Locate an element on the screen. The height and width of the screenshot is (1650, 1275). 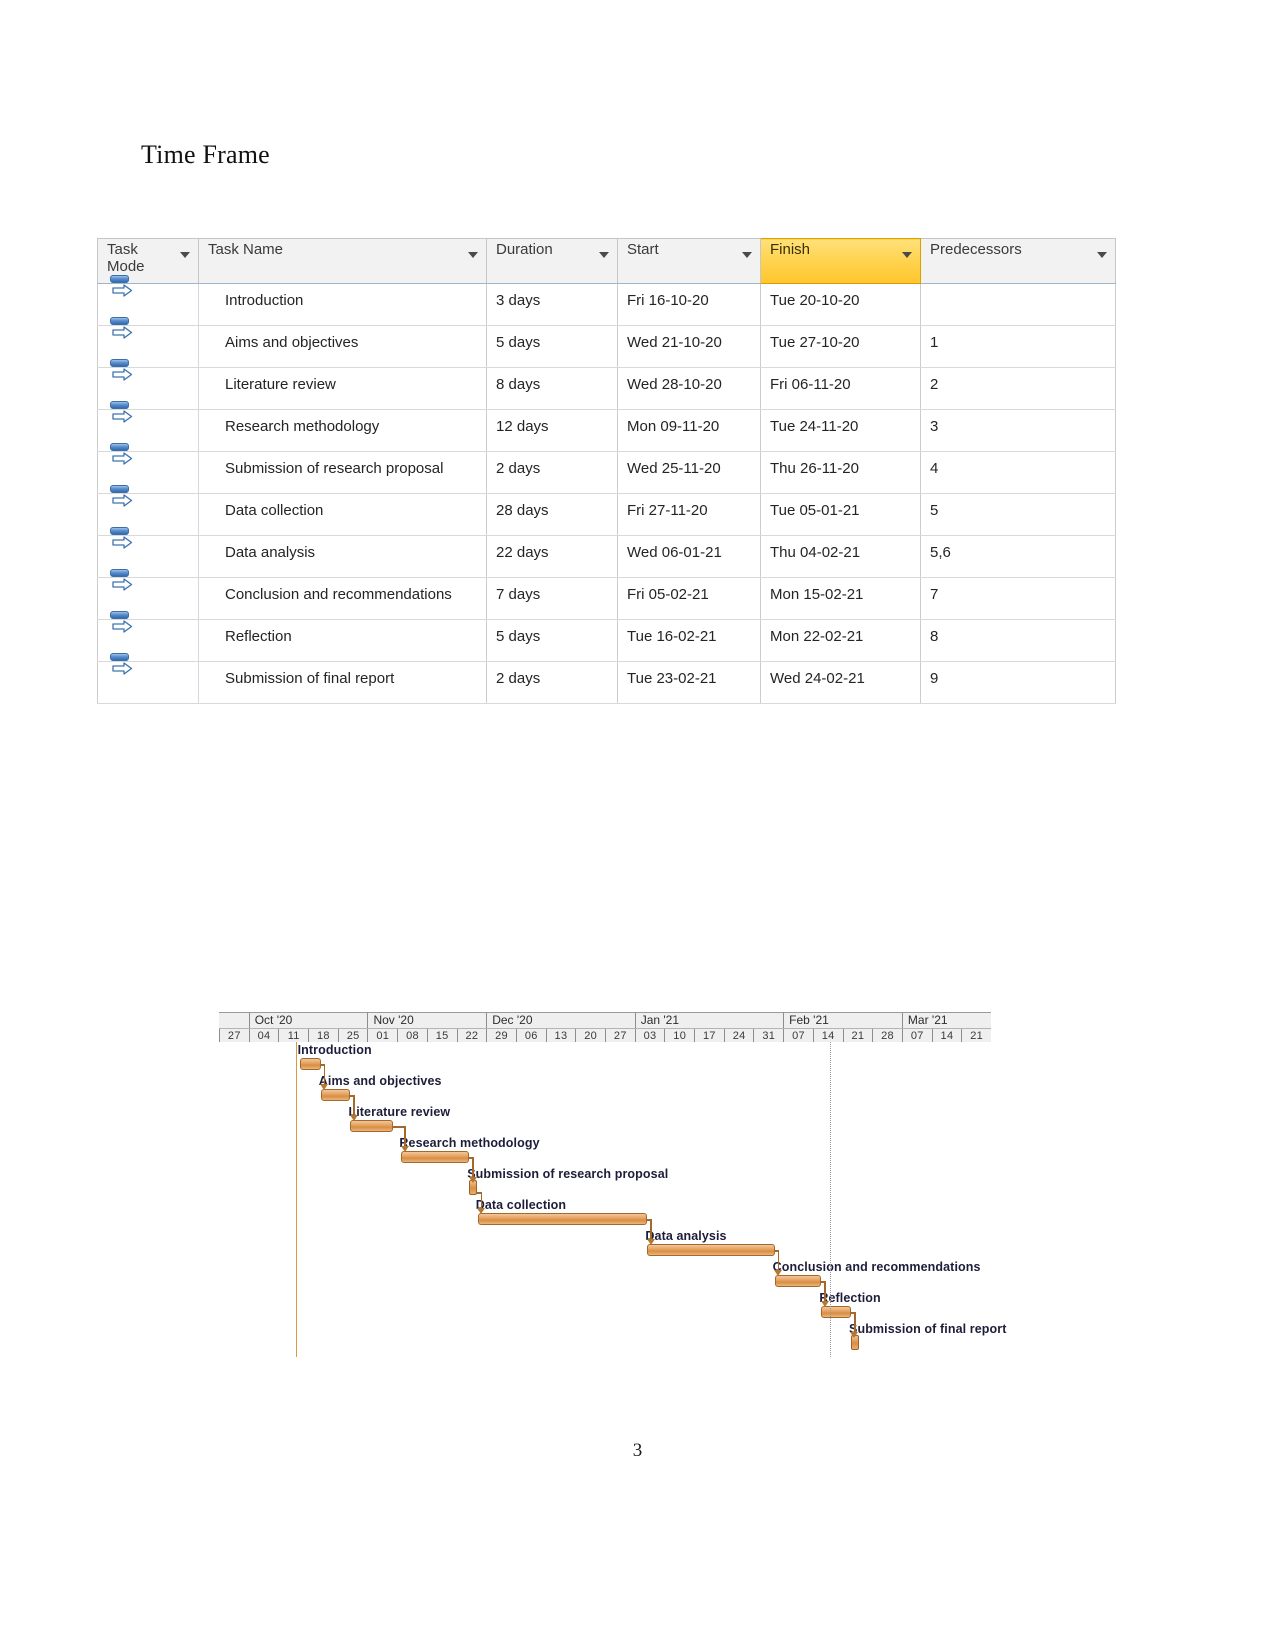
cell-task-name: Submission of final report is located at coordinates (342, 682).